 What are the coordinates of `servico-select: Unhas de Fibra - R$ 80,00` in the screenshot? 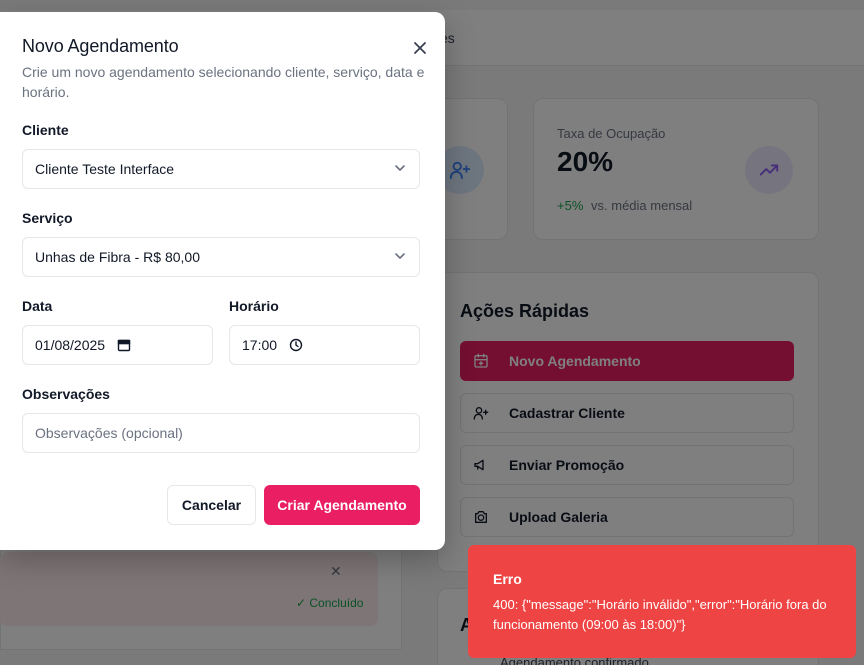 It's located at (221, 257).